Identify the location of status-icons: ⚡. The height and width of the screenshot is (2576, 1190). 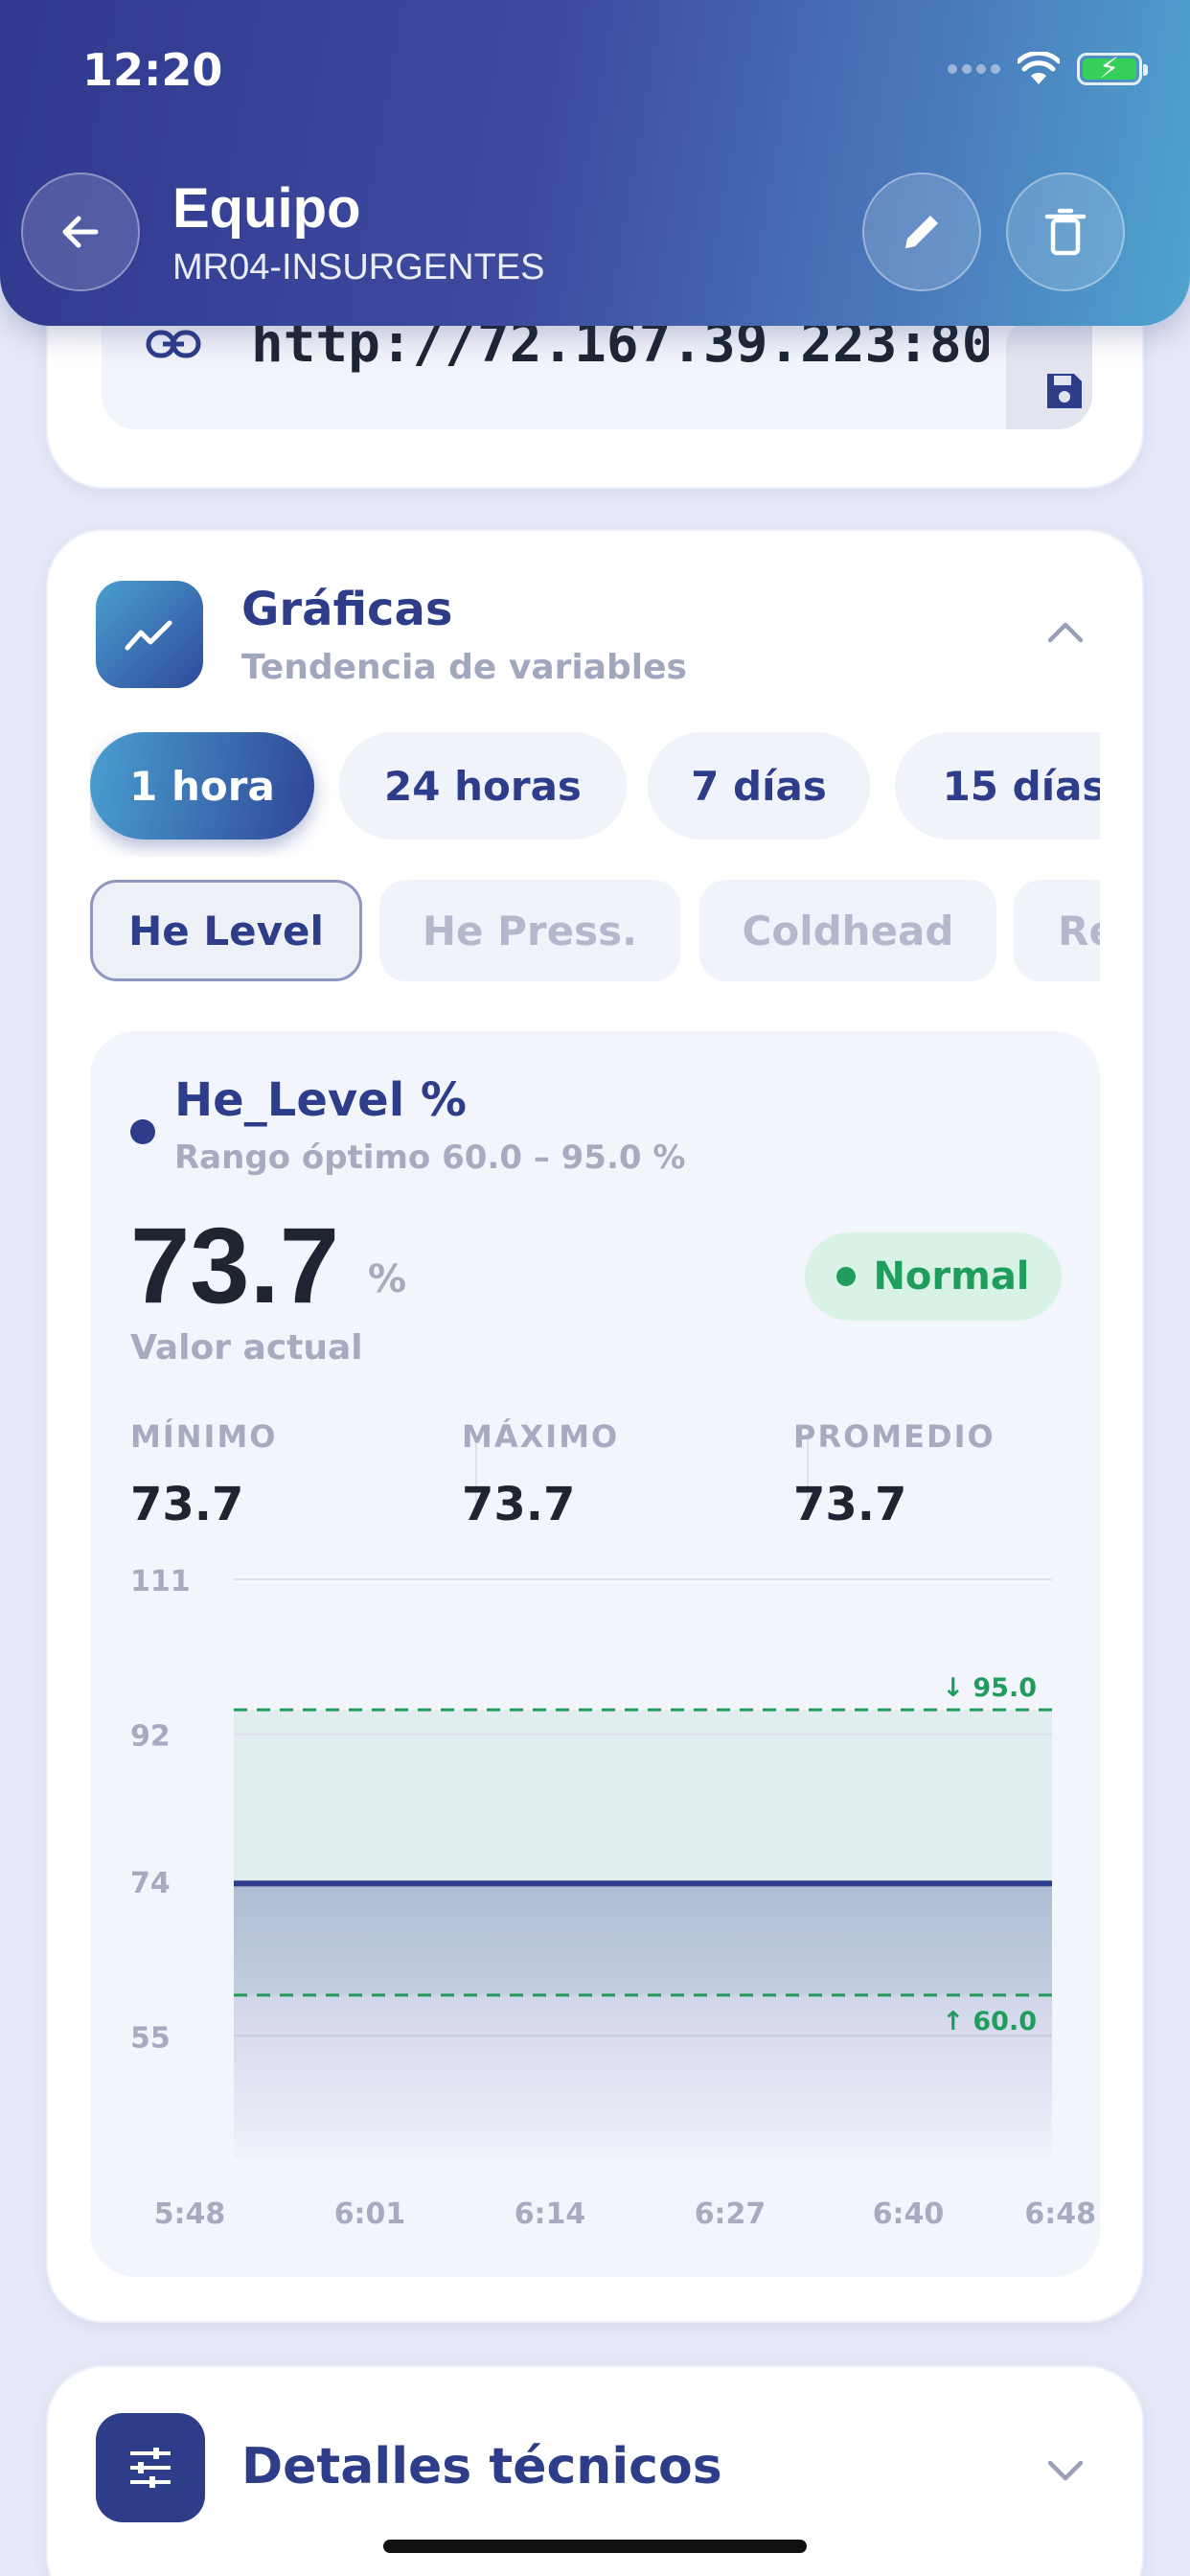
(1048, 69).